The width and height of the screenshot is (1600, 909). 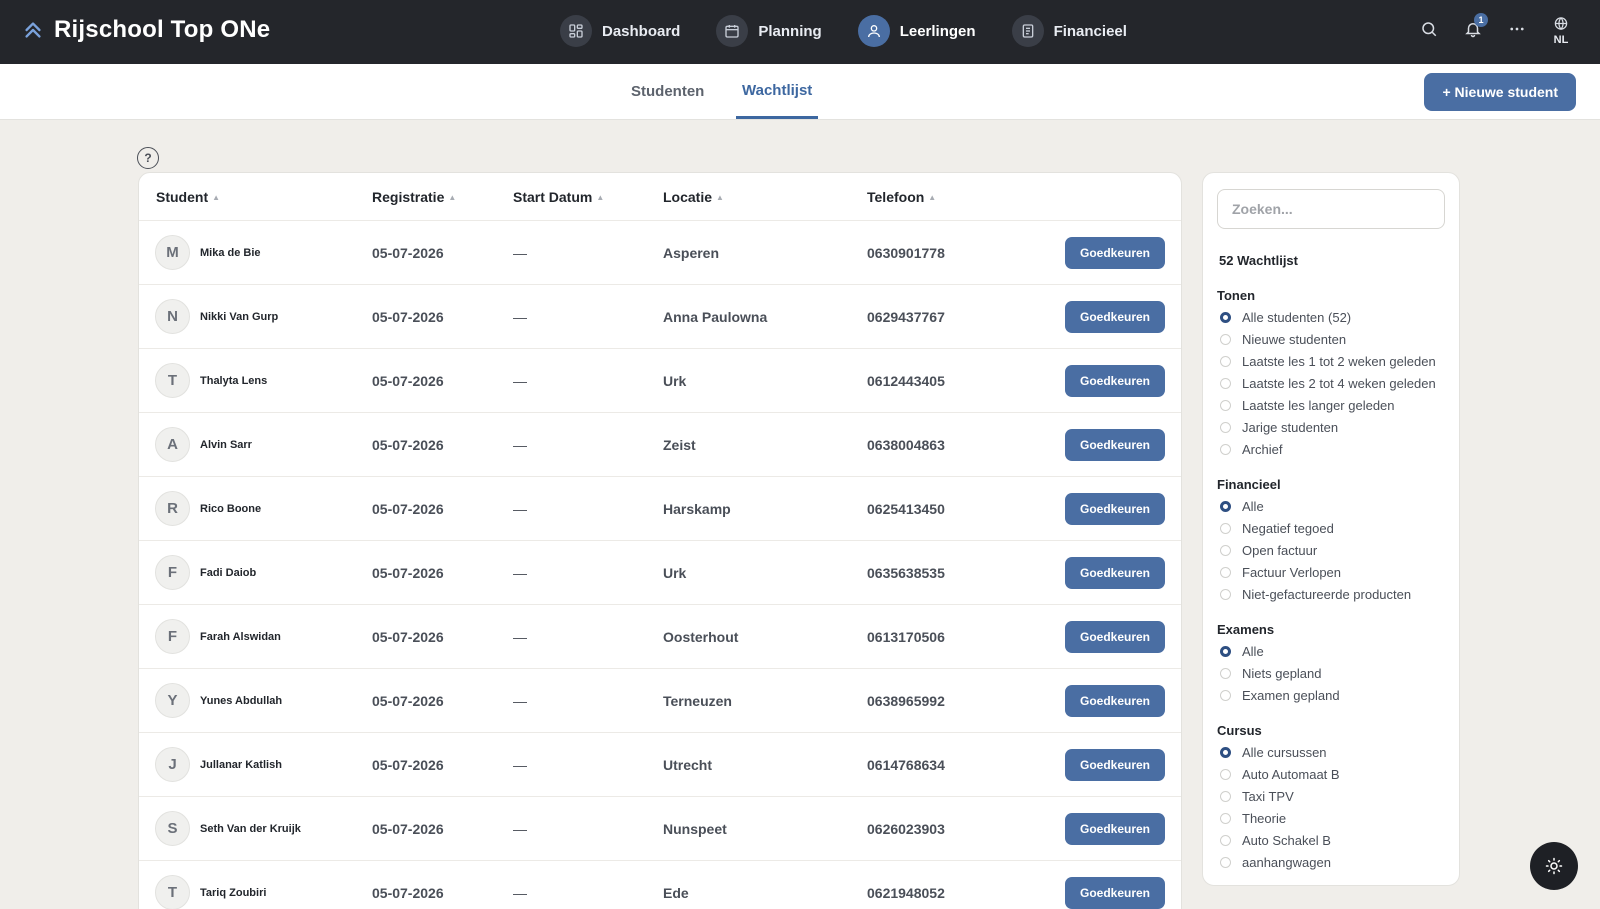 What do you see at coordinates (1278, 695) in the screenshot?
I see `filter-option: Examen gepland` at bounding box center [1278, 695].